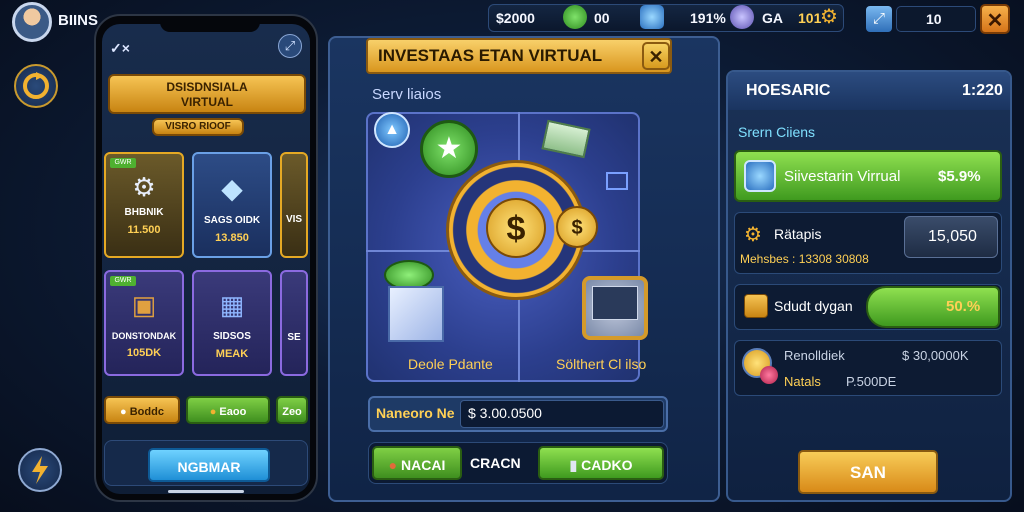 The image size is (1024, 512). Describe the element at coordinates (394, 465) in the screenshot. I see `coin-icon: ●` at that location.